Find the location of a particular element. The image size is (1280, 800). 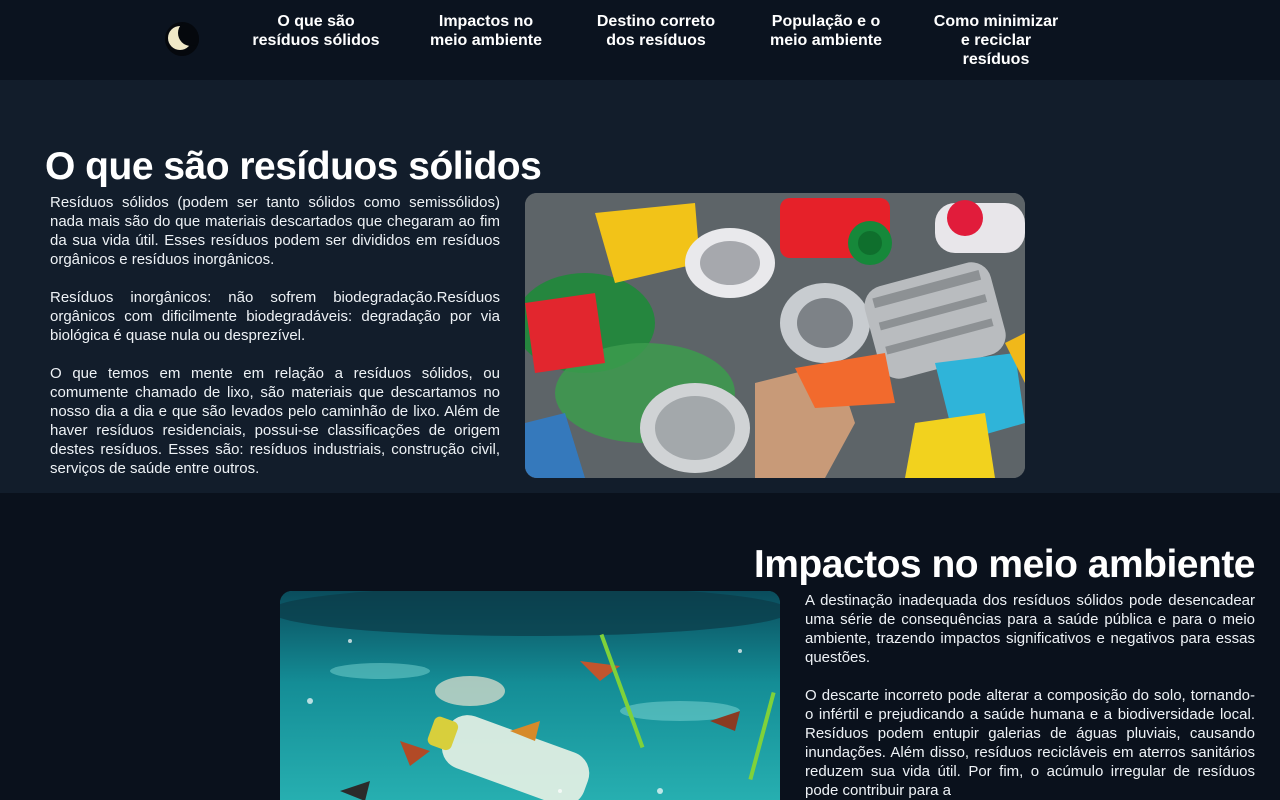

moon-icon is located at coordinates (182, 39).